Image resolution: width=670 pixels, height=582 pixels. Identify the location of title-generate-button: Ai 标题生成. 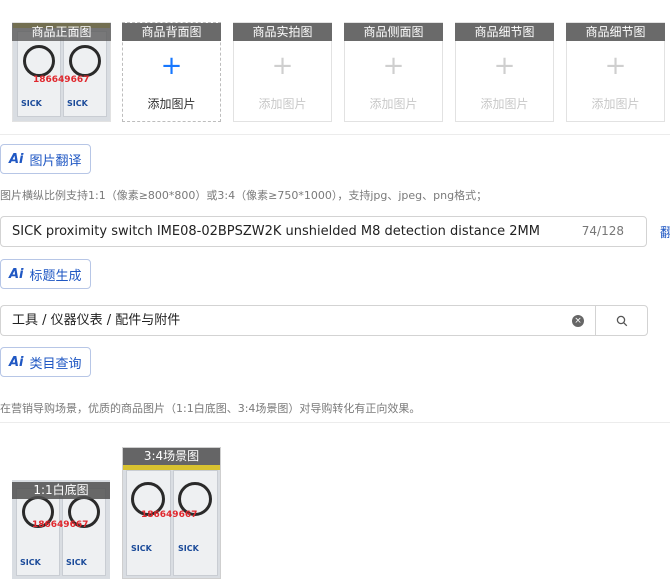
(45, 274).